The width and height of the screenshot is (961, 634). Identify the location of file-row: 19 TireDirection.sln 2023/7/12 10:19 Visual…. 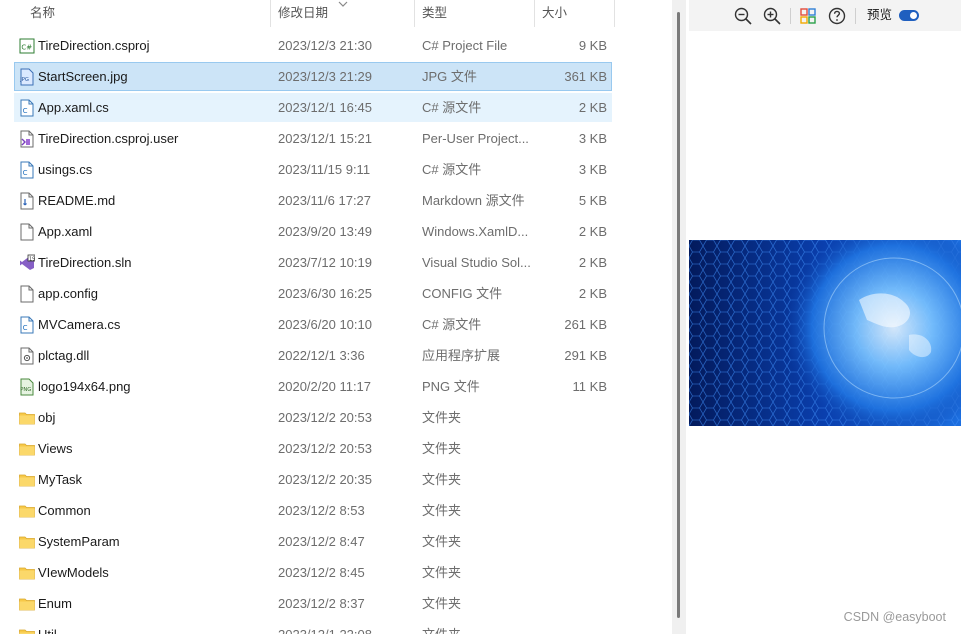
(313, 262).